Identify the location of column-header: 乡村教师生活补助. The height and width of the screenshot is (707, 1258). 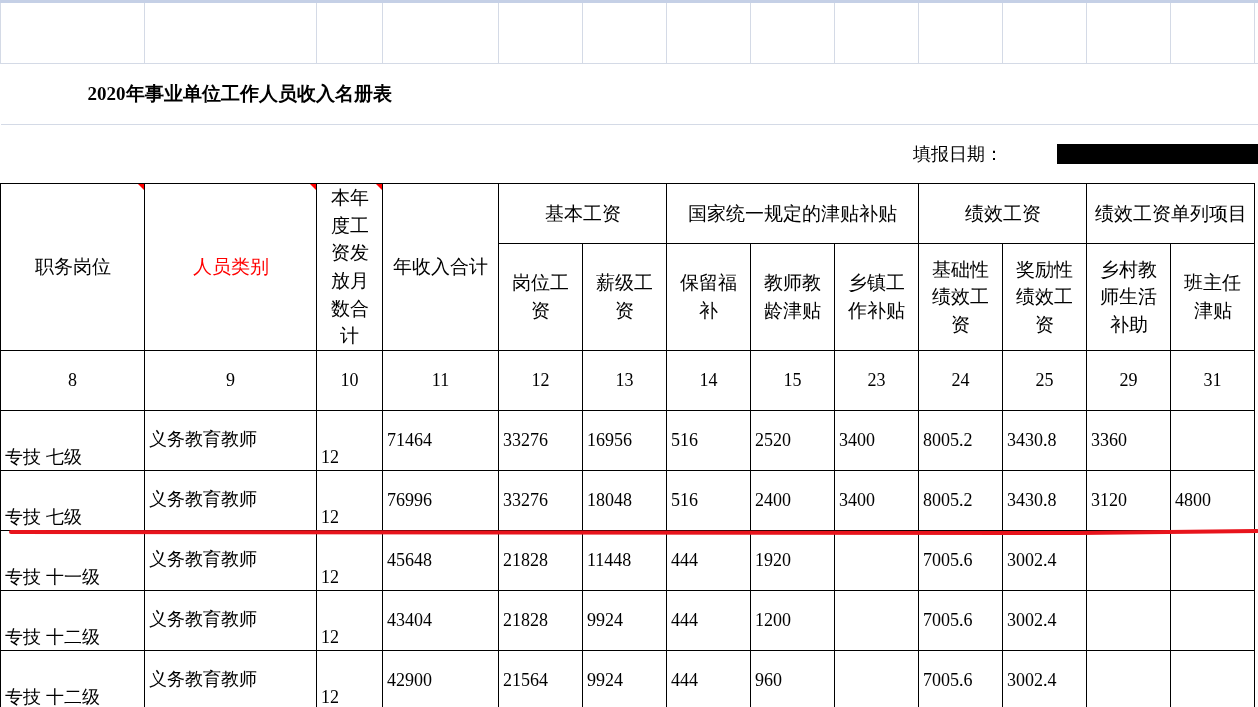
(1128, 297).